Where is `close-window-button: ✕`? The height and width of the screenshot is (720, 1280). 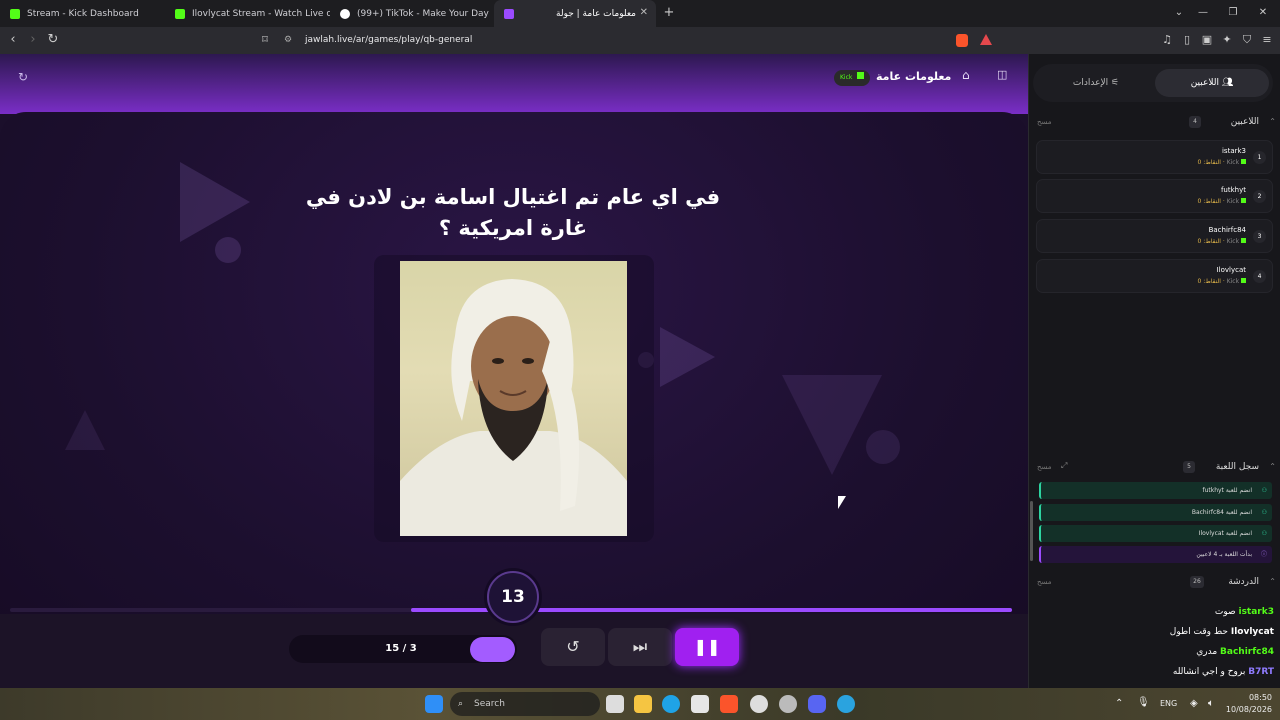
close-window-button: ✕ is located at coordinates (1263, 13).